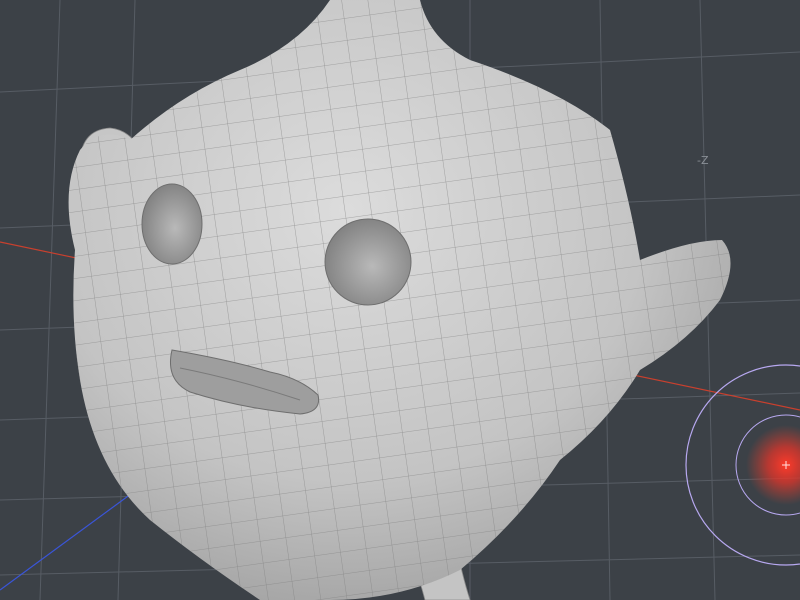 Image resolution: width=800 pixels, height=600 pixels. Describe the element at coordinates (172, 224) in the screenshot. I see `left-eye-socket` at that location.